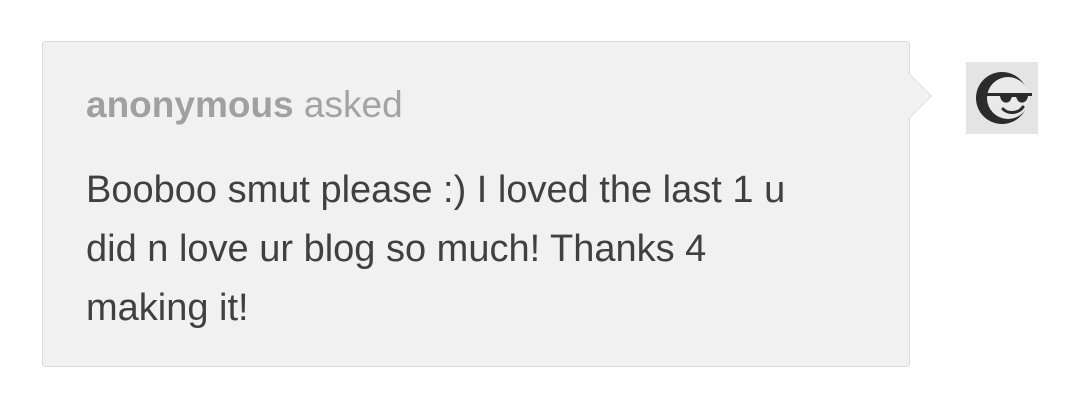 This screenshot has height=414, width=1080. I want to click on ask-header: anonymous asked, so click(477, 105).